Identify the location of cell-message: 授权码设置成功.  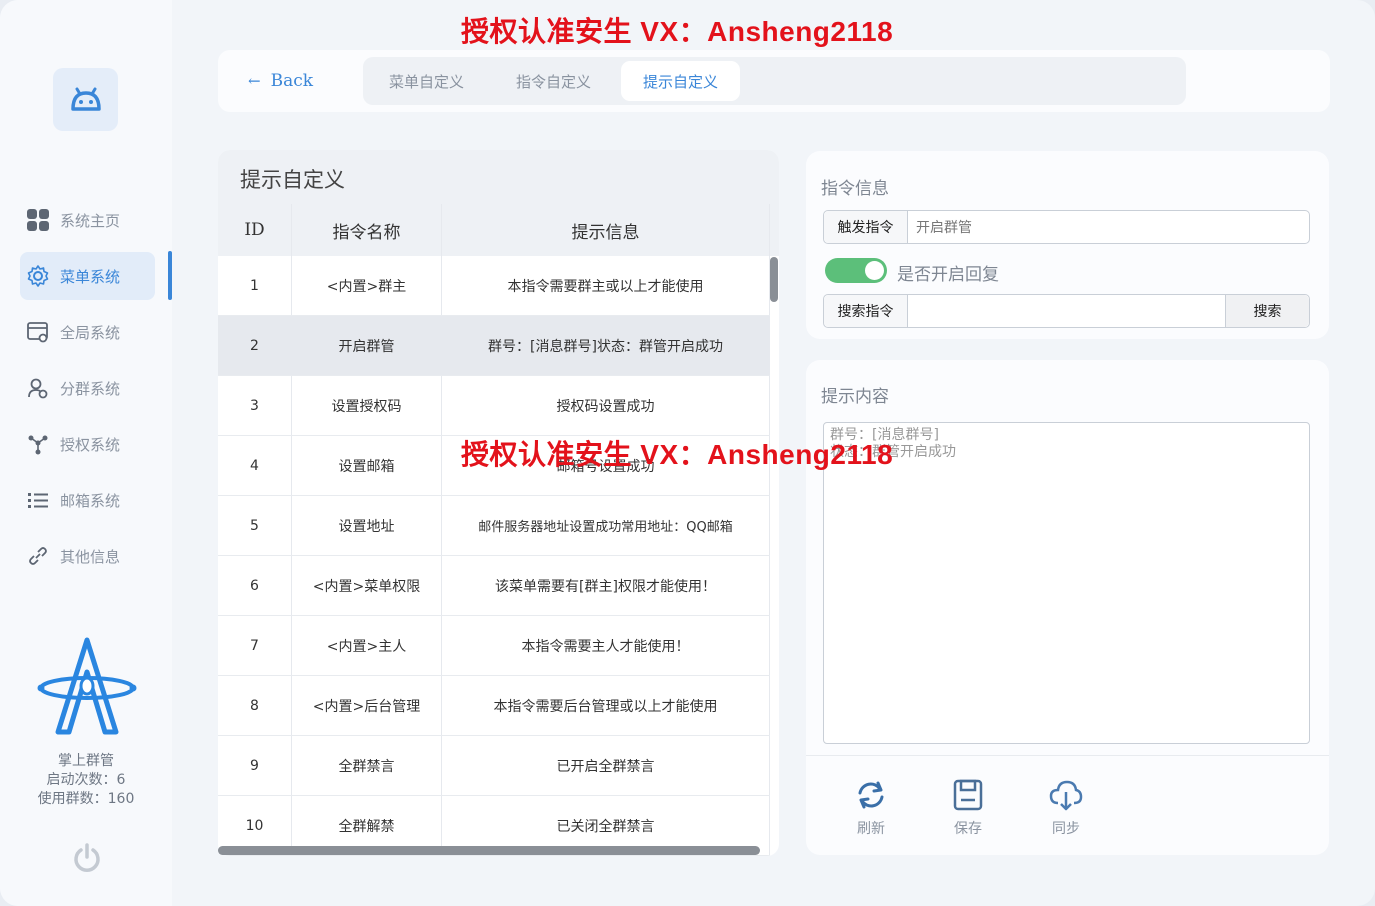
(606, 405).